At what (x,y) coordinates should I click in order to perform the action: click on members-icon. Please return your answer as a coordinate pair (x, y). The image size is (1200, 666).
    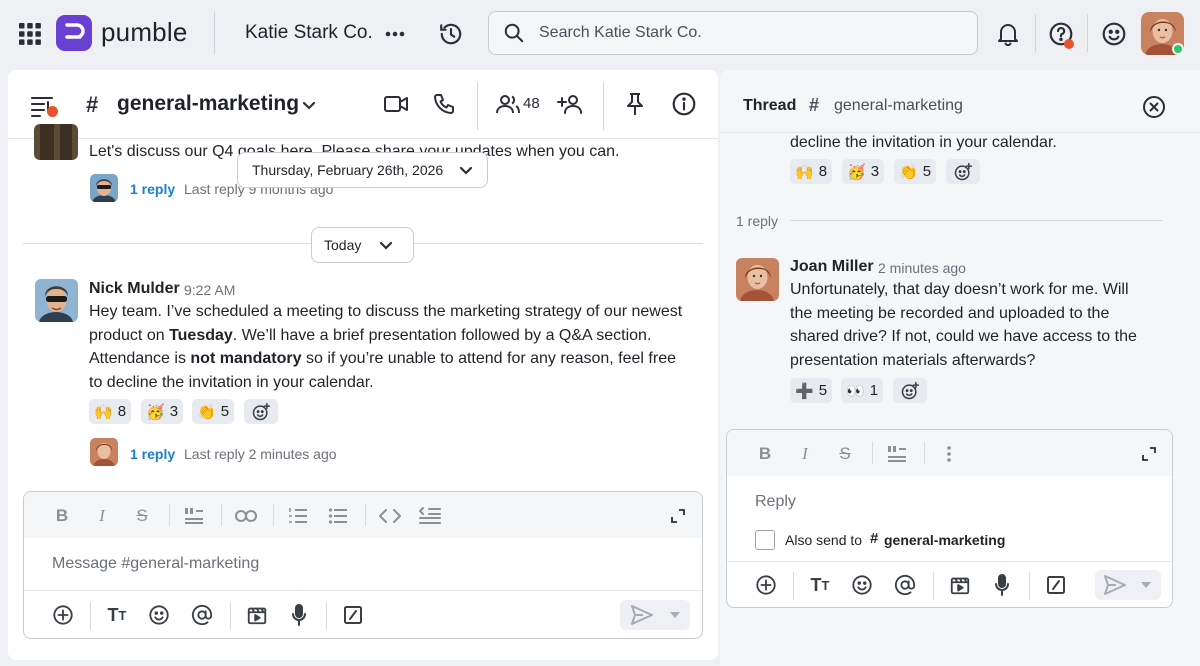
    Looking at the image, I should click on (508, 104).